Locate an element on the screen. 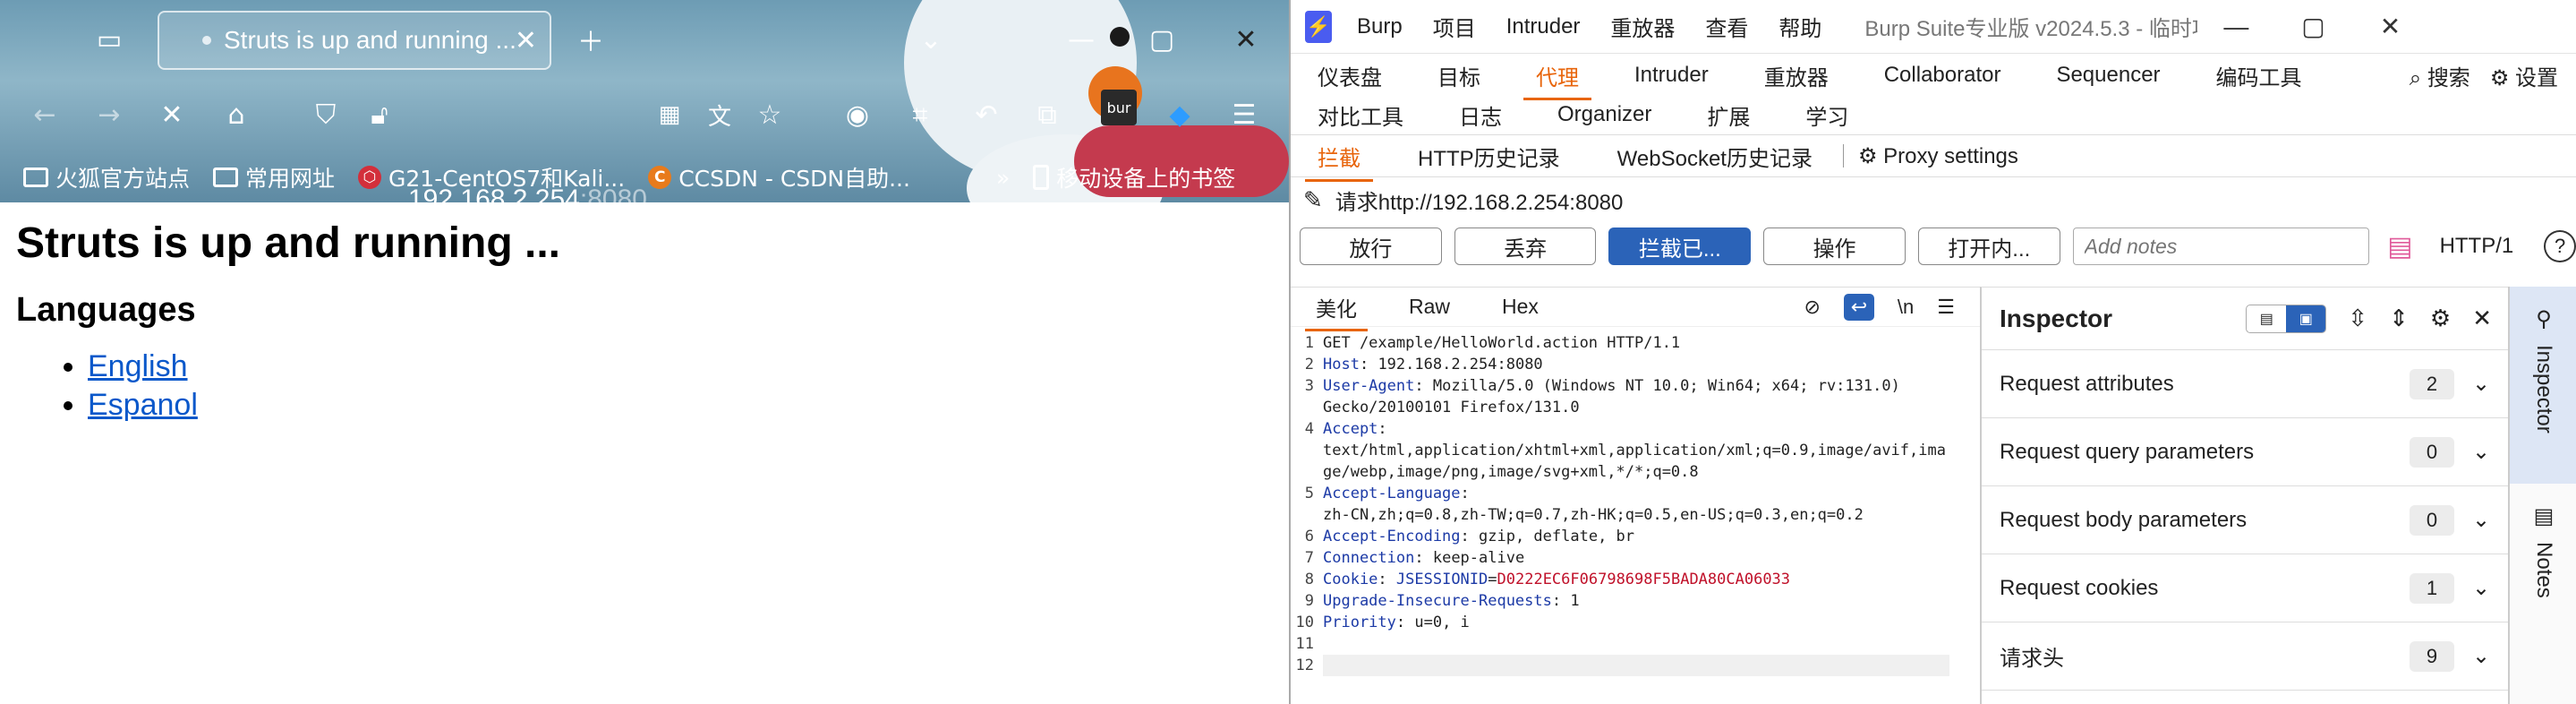 The image size is (2576, 704). burp-logo-icon: ⚡ is located at coordinates (1318, 26).